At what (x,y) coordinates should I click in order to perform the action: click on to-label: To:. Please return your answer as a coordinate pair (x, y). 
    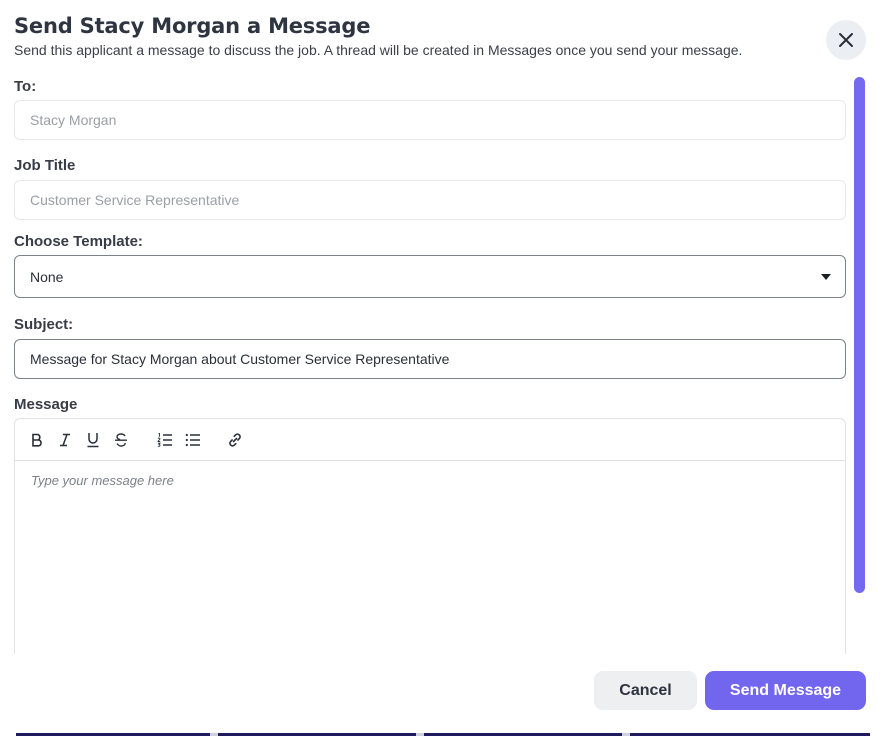
    Looking at the image, I should click on (25, 86).